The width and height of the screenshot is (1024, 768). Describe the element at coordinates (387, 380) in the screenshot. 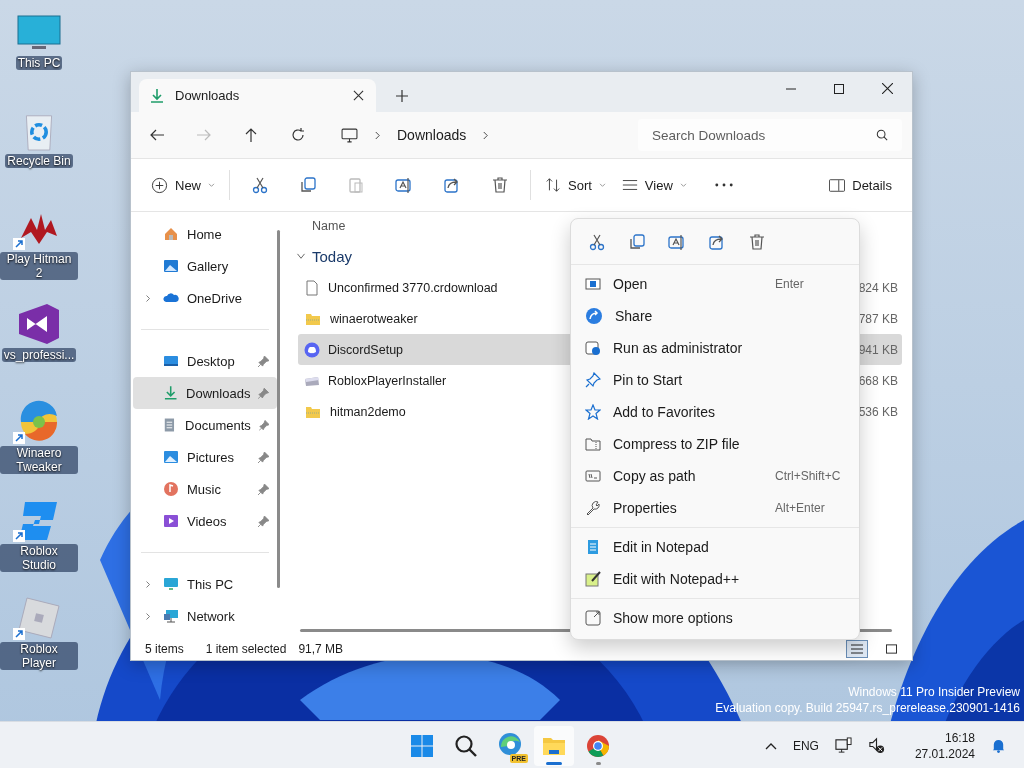

I see `file-name: RobloxPlayerInstaller` at that location.